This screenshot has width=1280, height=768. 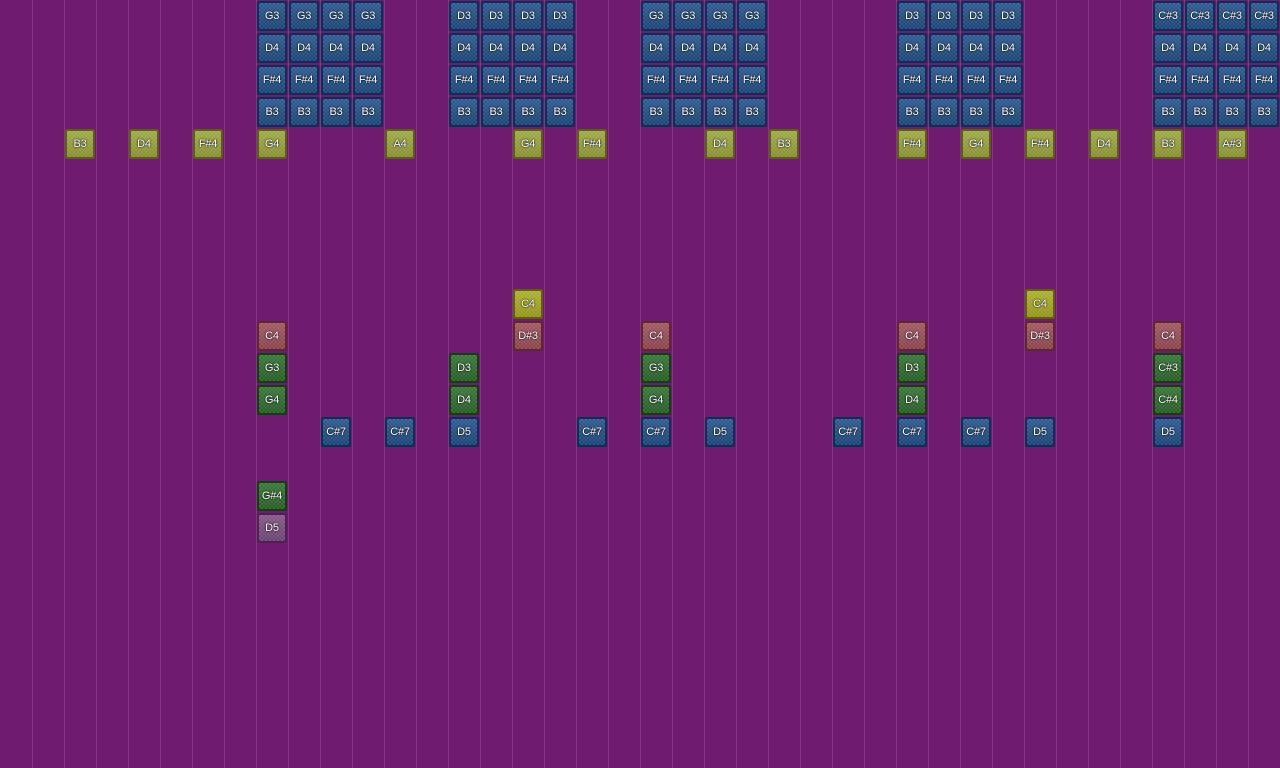 I want to click on note-cell: A#3, so click(x=1232, y=144).